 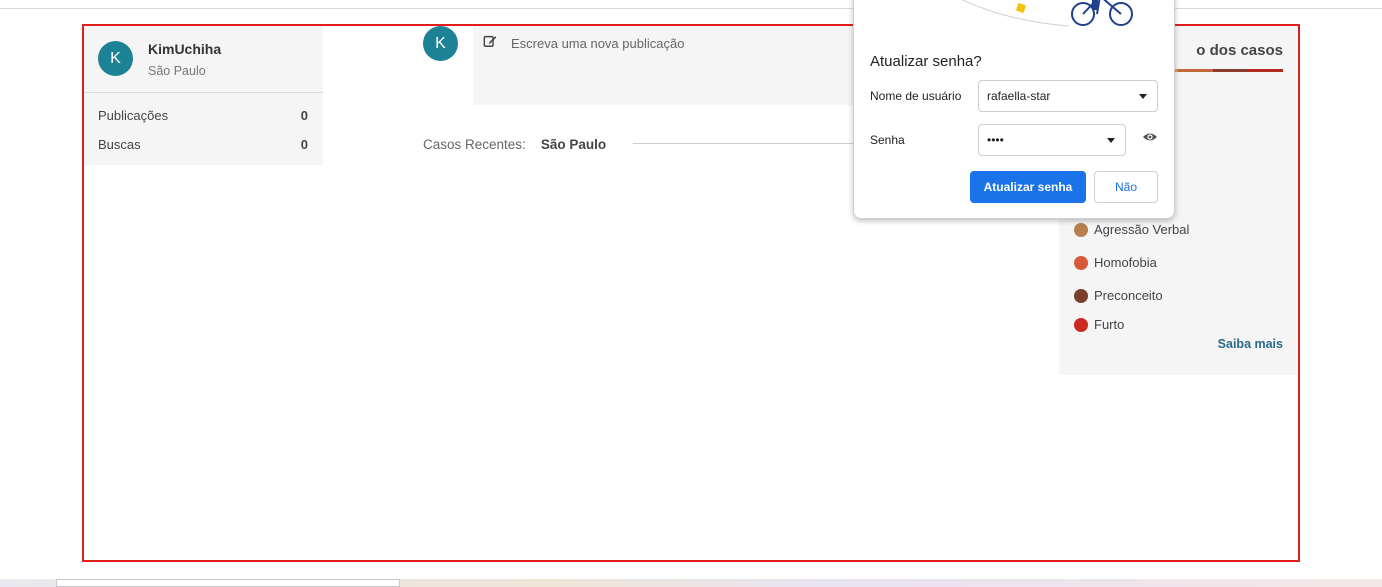 I want to click on recent-cases-header: Casos Recentes: São Paulo, so click(x=514, y=144).